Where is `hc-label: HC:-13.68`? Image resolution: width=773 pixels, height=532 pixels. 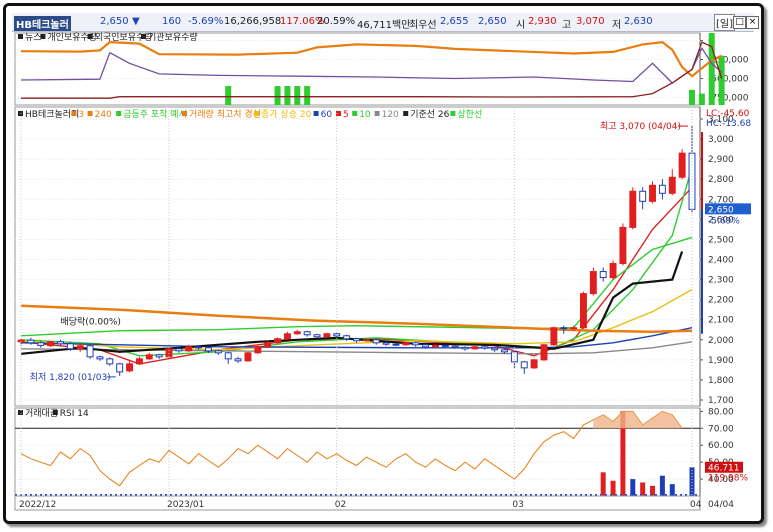
hc-label: HC:-13.68 is located at coordinates (728, 124).